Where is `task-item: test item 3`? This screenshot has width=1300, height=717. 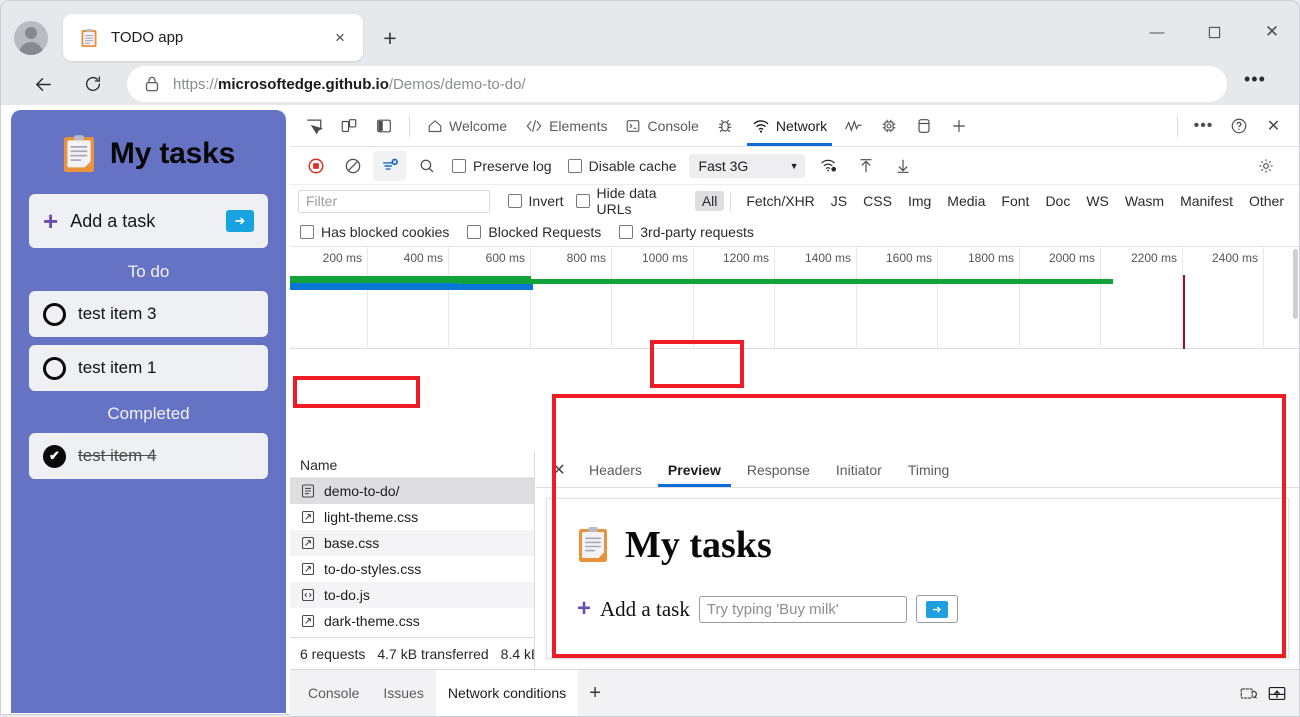
task-item: test item 3 is located at coordinates (148, 314).